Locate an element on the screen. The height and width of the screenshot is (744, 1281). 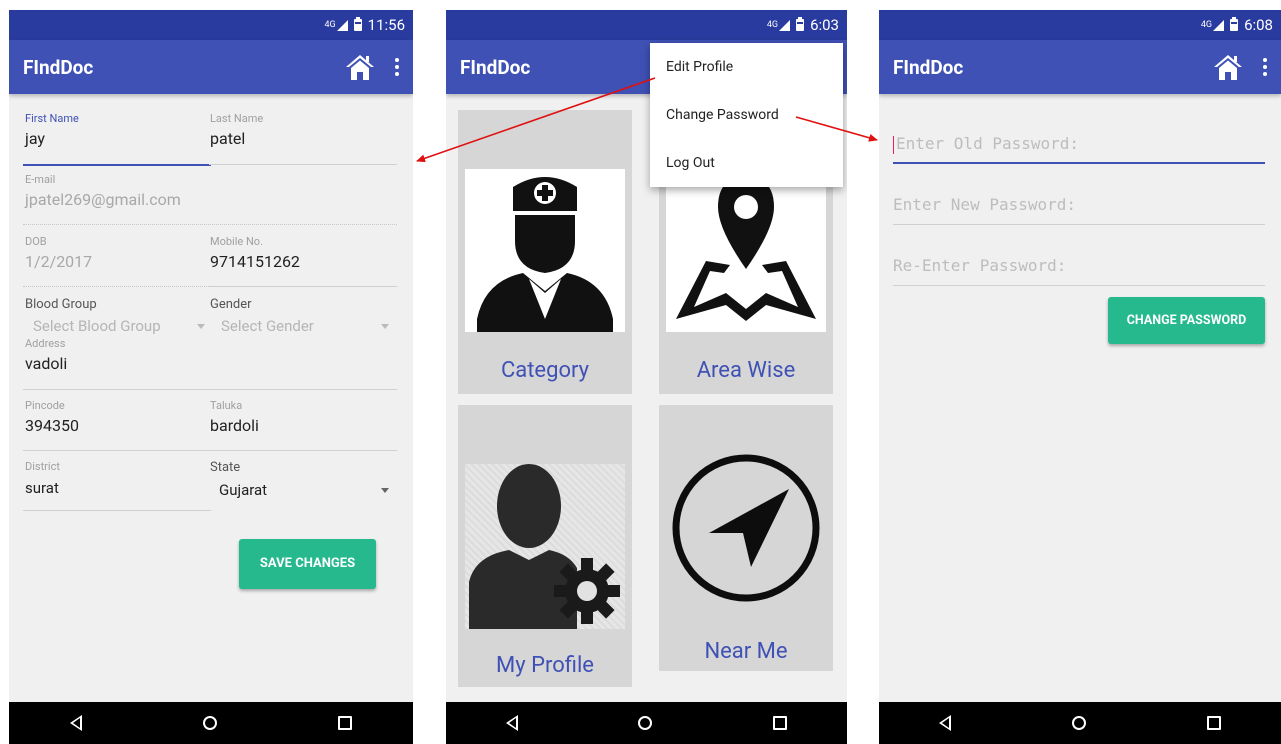
new-password-underline is located at coordinates (1079, 224).